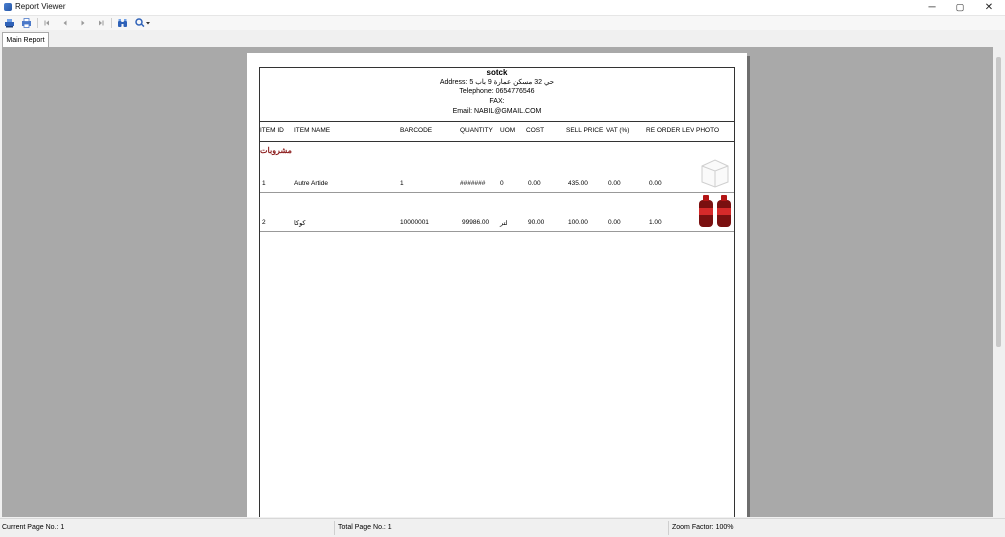 The image size is (1005, 537). What do you see at coordinates (614, 183) in the screenshot?
I see `row1-vat: 0.00` at bounding box center [614, 183].